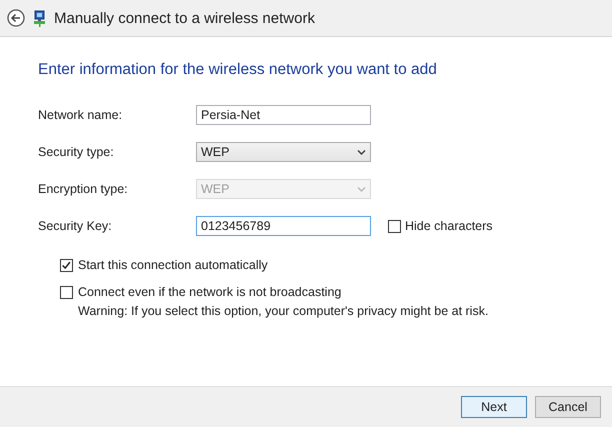 The width and height of the screenshot is (612, 427). I want to click on dialog-button: Cancel, so click(568, 407).